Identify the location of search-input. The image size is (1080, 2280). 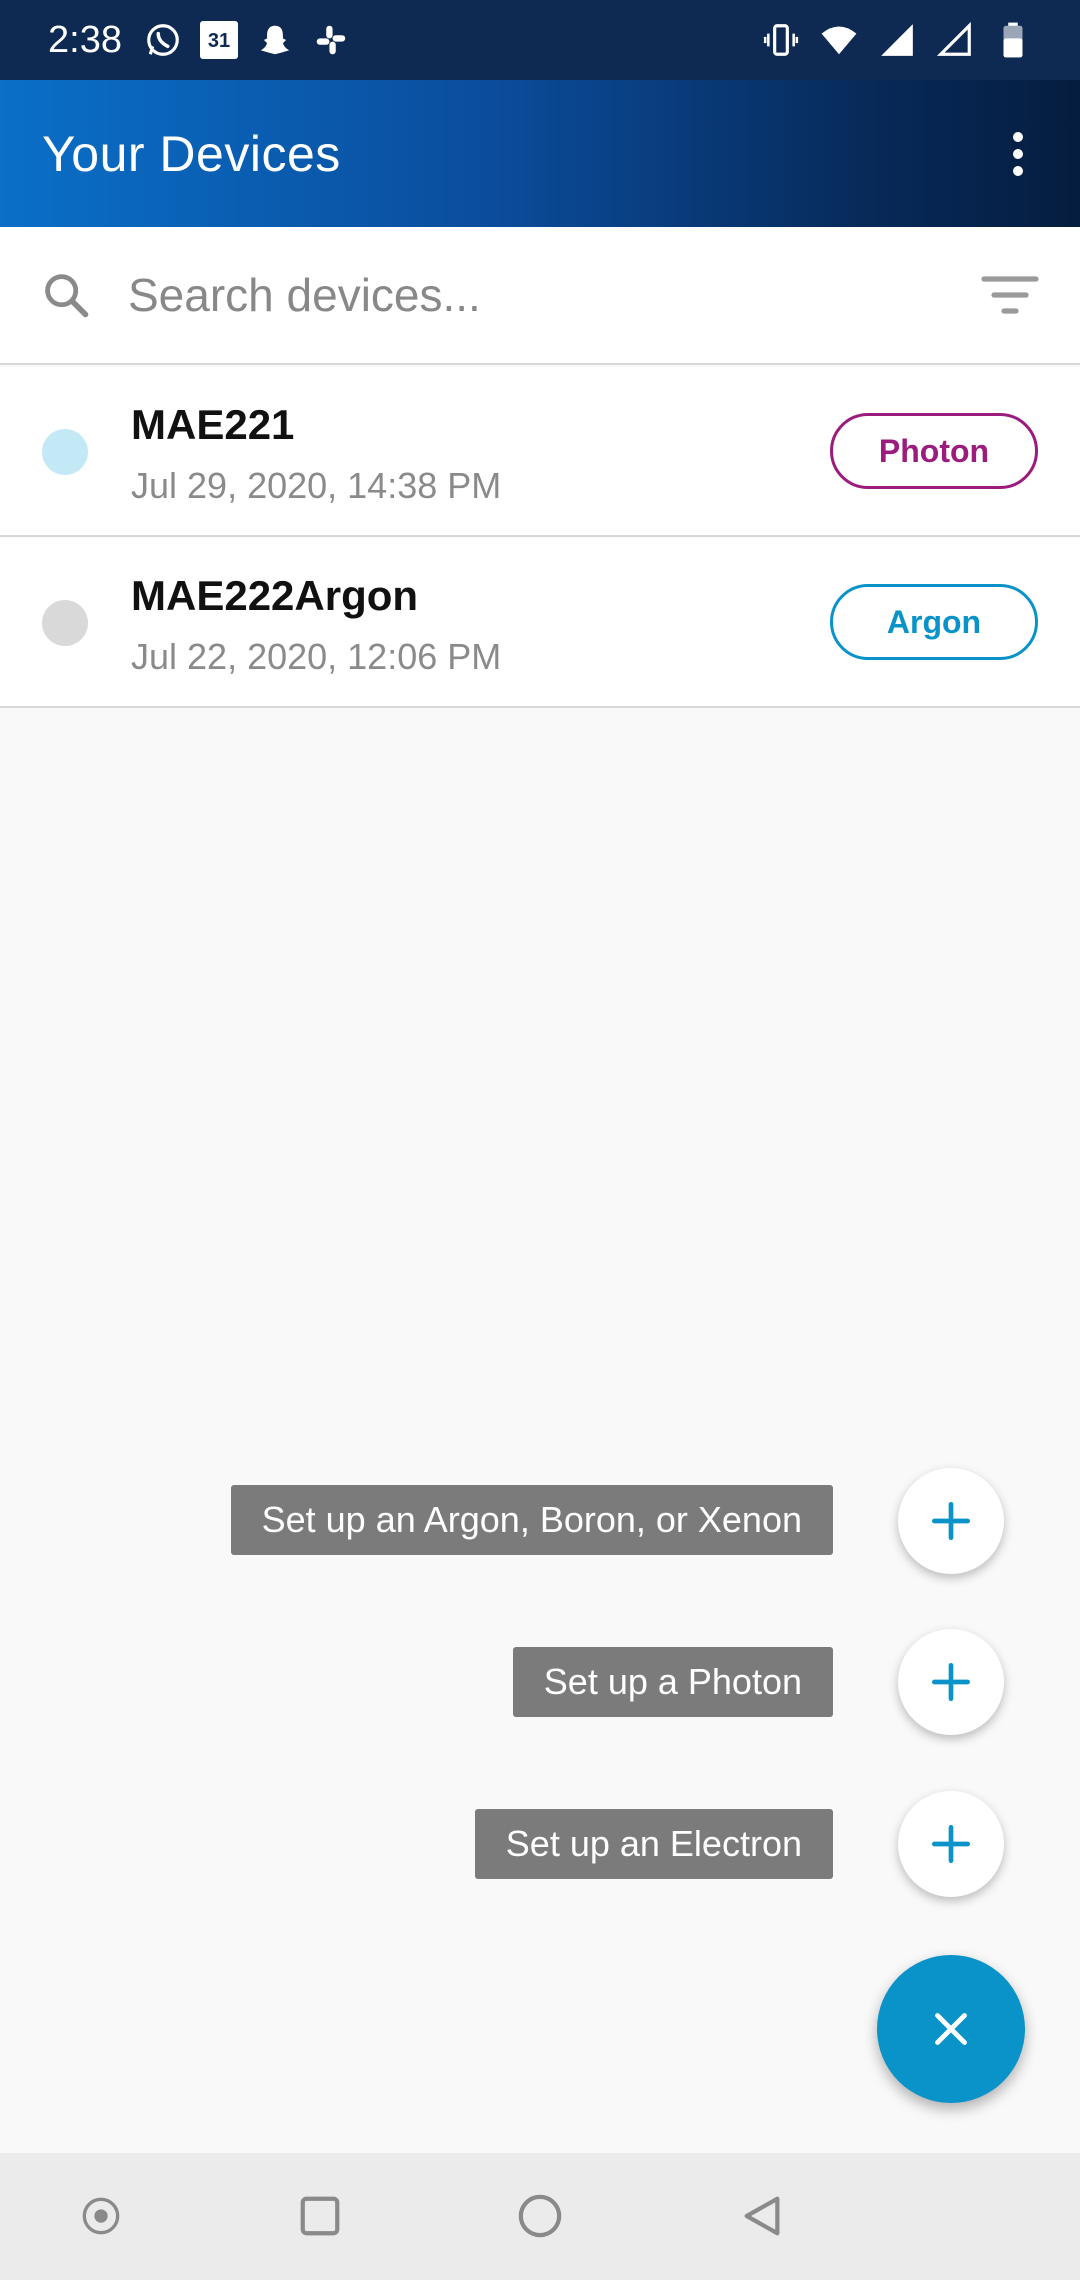
(554, 295).